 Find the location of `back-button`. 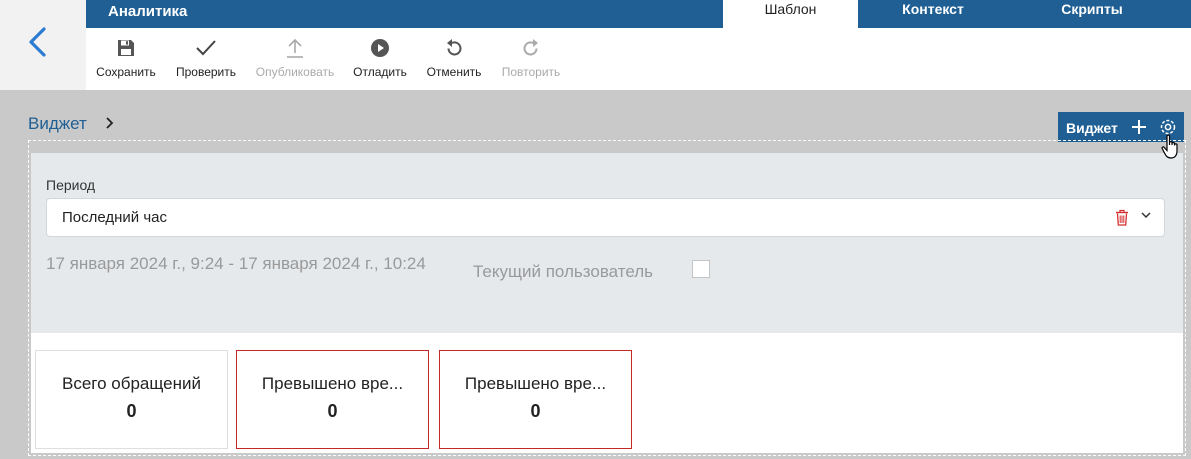

back-button is located at coordinates (43, 45).